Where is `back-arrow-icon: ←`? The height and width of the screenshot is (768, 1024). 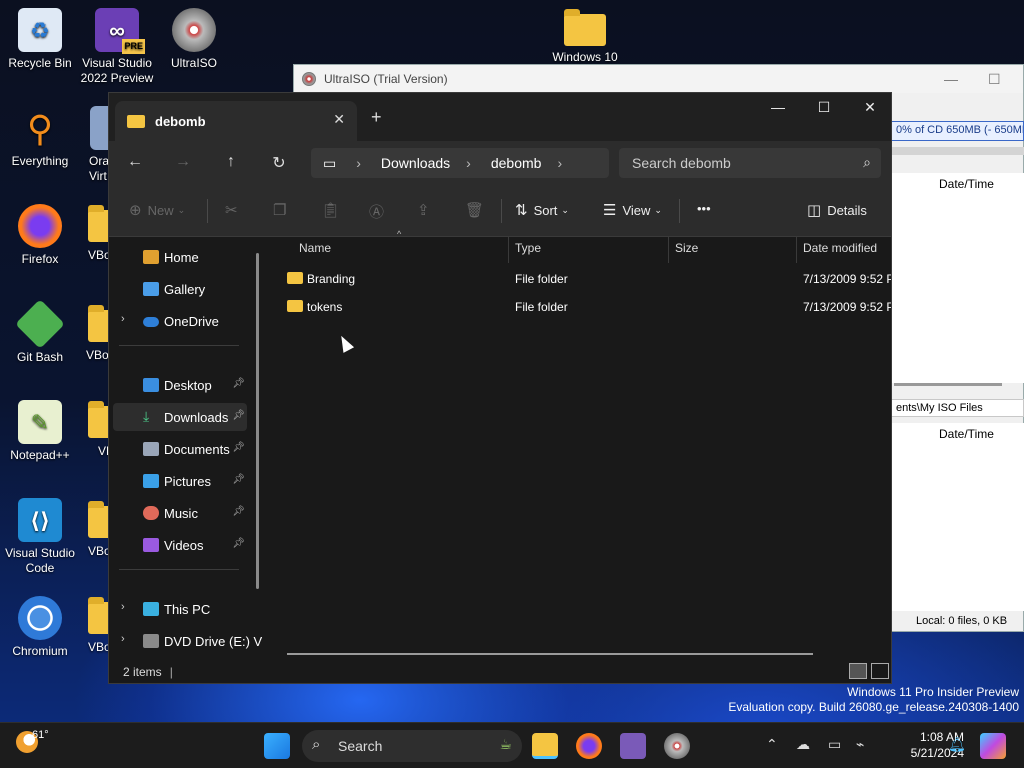
back-arrow-icon: ← is located at coordinates (135, 162).